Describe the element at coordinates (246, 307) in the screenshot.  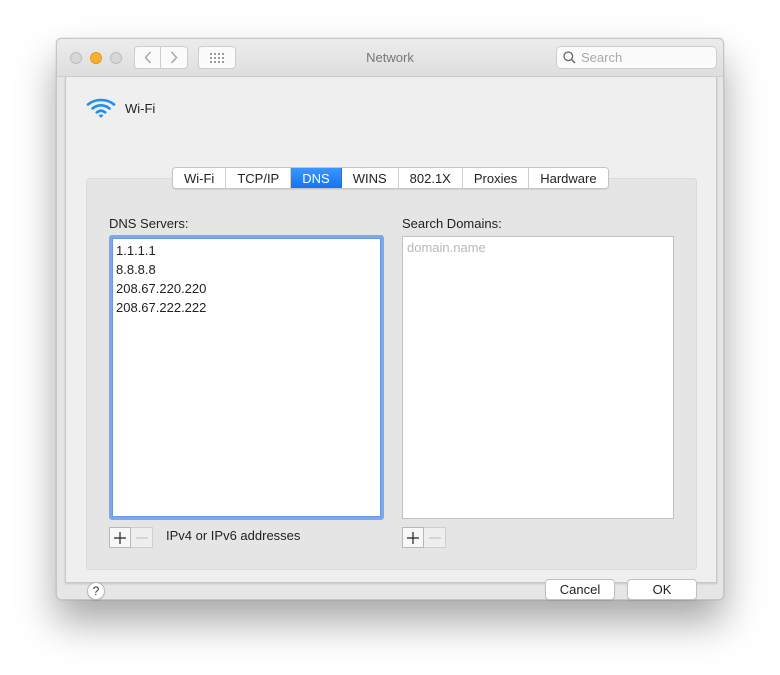
I see `list-item: 208.67.222.222` at that location.